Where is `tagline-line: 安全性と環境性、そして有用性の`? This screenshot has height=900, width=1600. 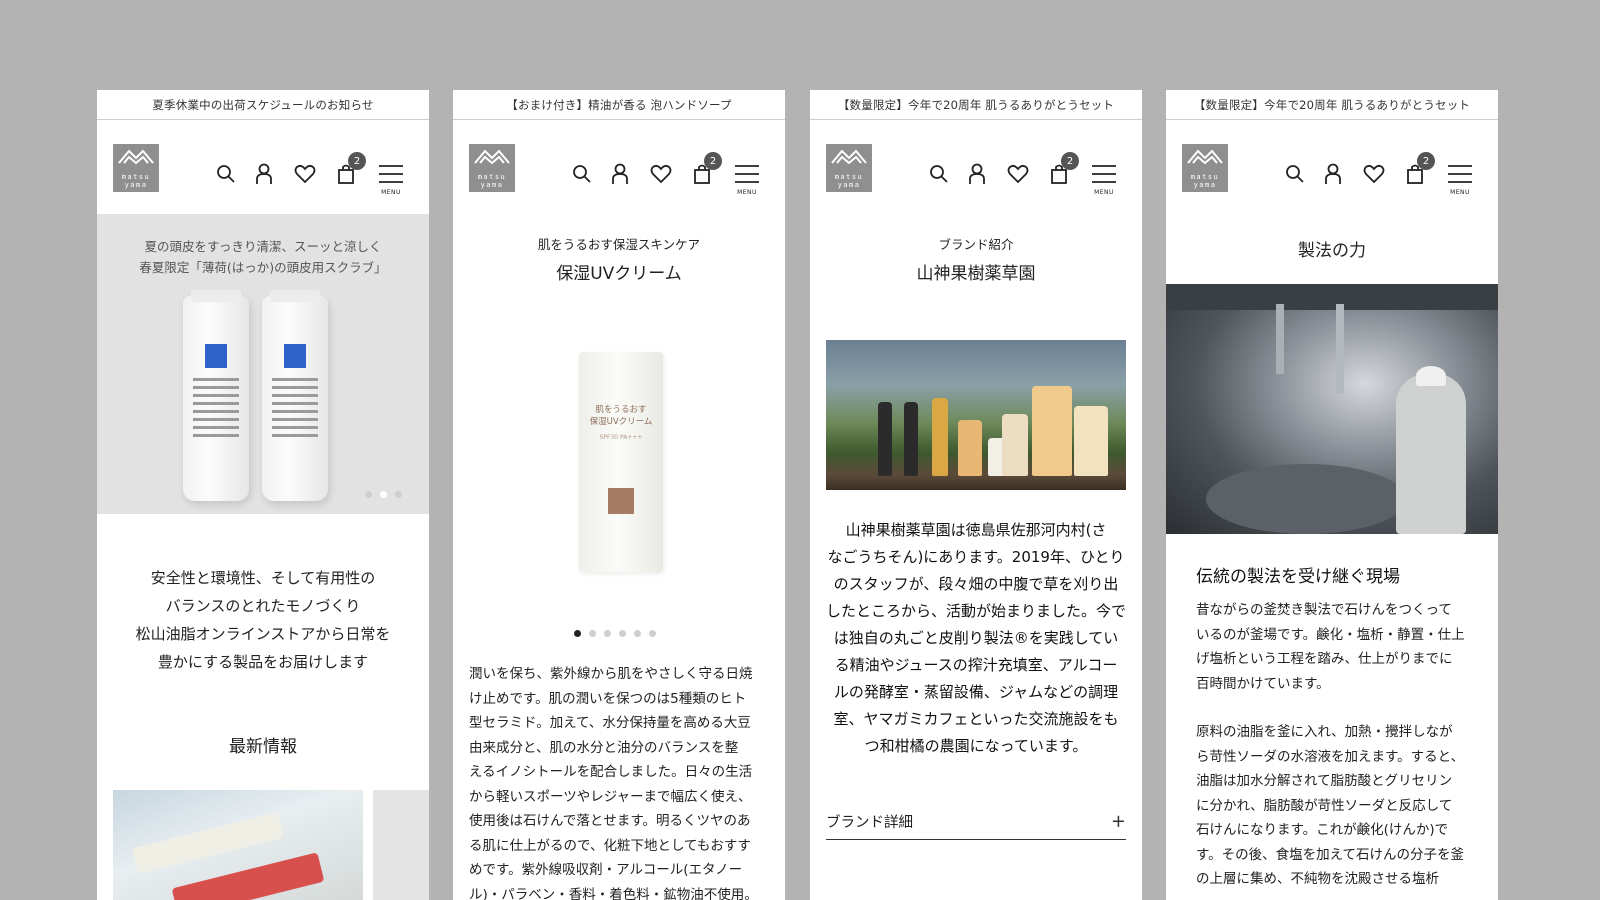 tagline-line: 安全性と環境性、そして有用性の is located at coordinates (263, 578).